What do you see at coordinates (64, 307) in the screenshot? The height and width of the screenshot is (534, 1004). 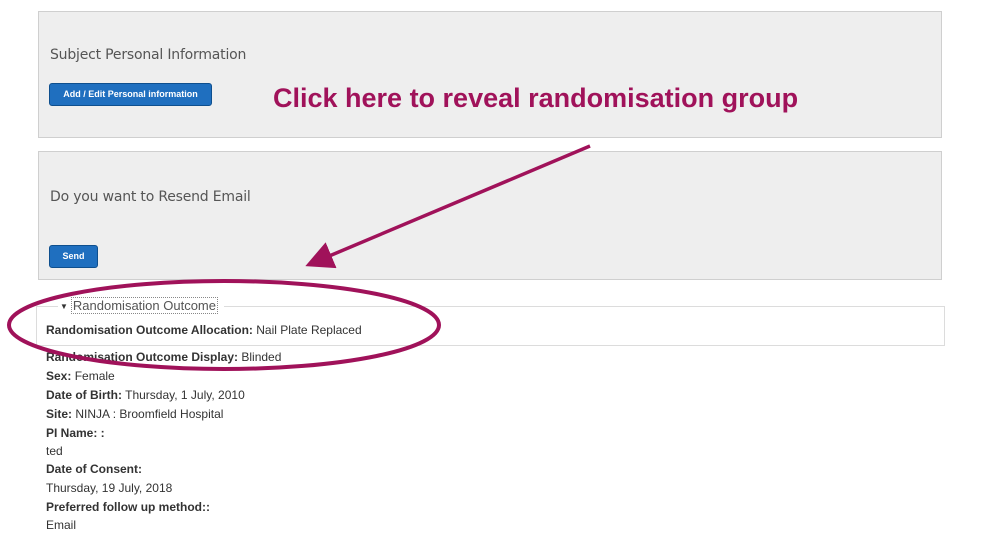 I see `caret-down-icon: ▼` at bounding box center [64, 307].